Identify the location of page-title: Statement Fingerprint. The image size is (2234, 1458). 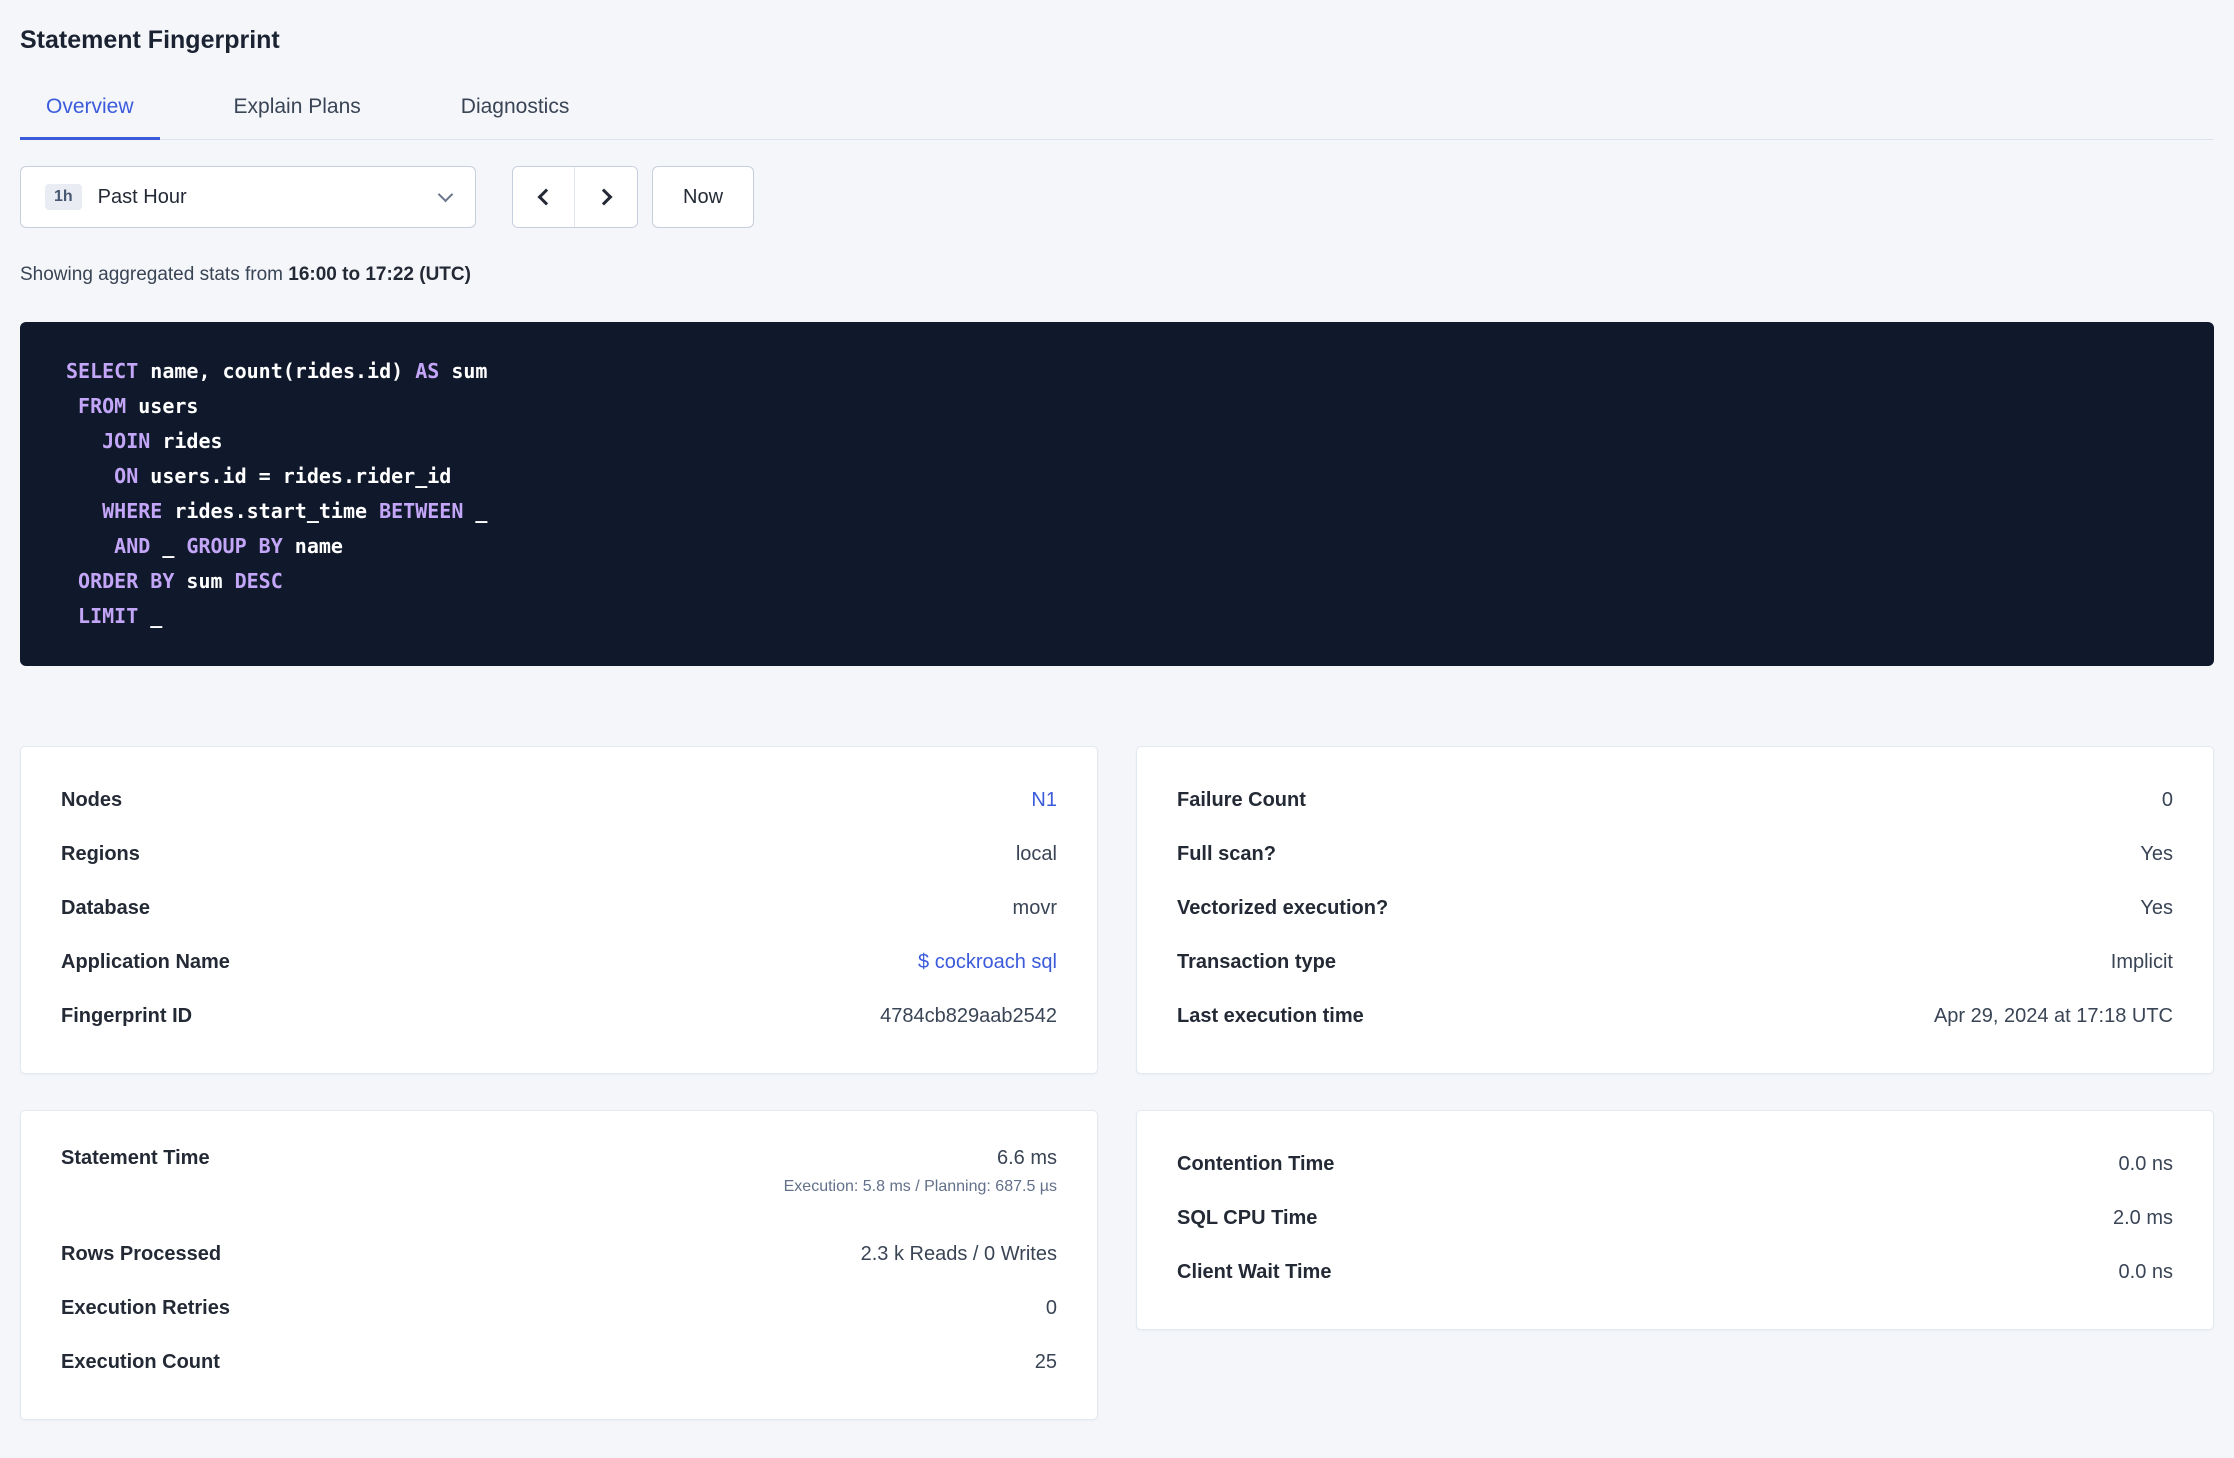
(150, 40).